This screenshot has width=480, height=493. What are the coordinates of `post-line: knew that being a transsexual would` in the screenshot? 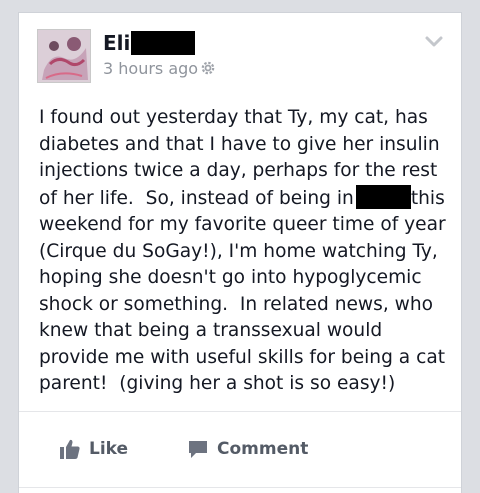 It's located at (211, 330).